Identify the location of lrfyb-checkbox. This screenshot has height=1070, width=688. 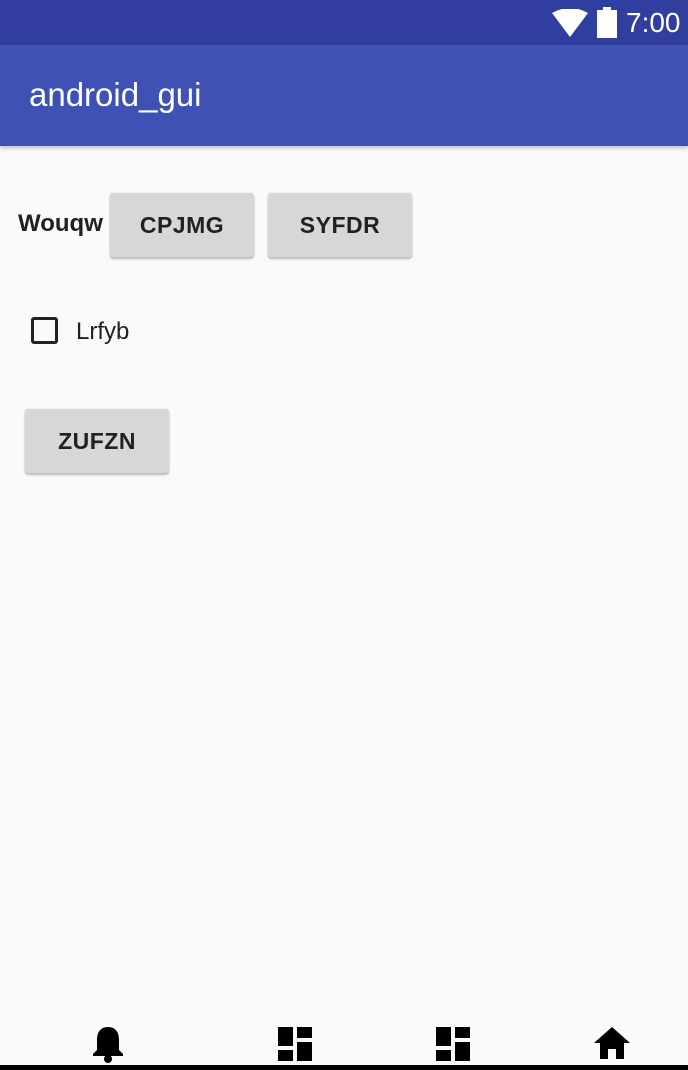
(44, 330).